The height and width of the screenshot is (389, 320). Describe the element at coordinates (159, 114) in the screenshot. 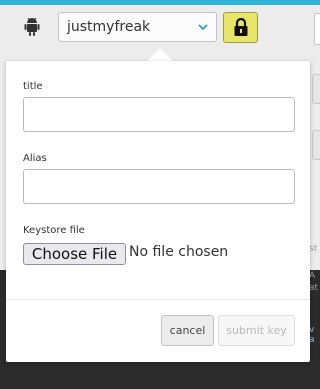

I see `title-input` at that location.